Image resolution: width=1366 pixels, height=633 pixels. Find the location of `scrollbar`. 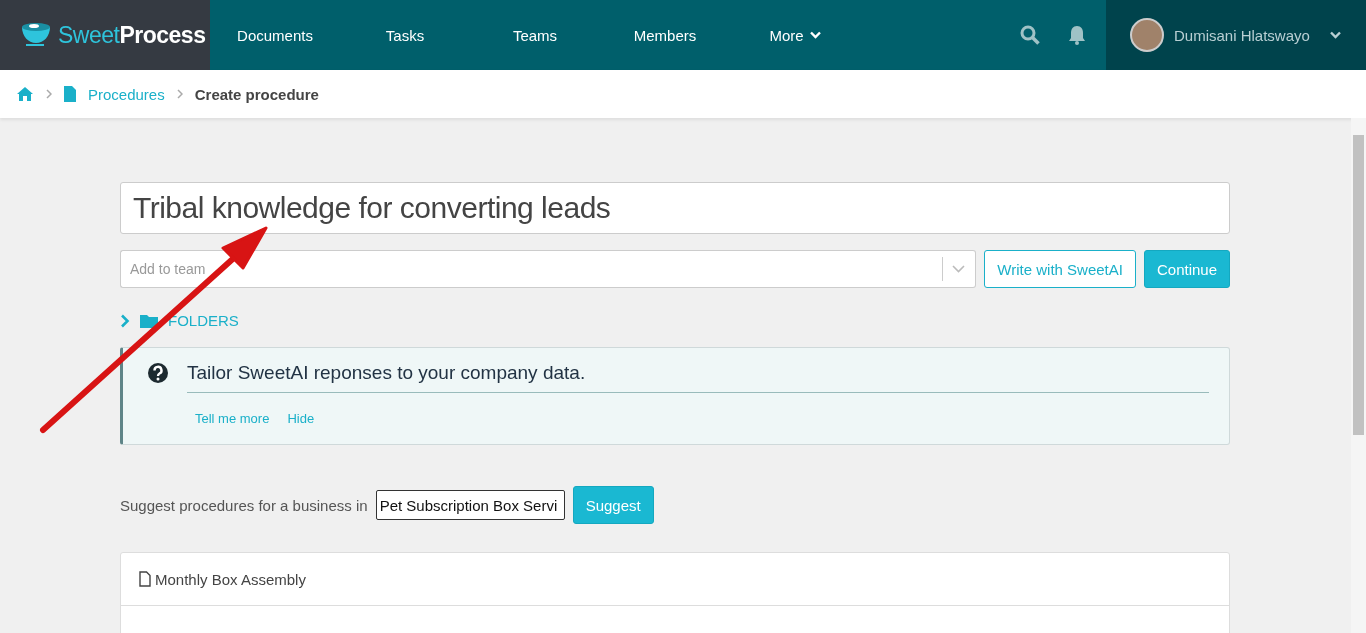

scrollbar is located at coordinates (1358, 375).